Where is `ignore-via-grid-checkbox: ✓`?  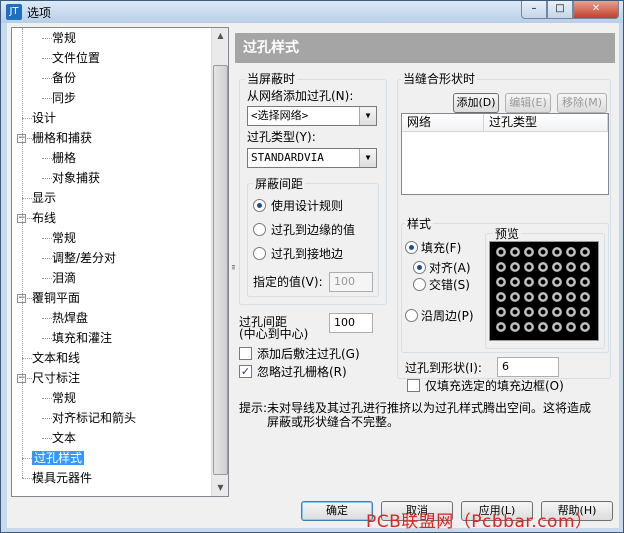 ignore-via-grid-checkbox: ✓ is located at coordinates (245, 371).